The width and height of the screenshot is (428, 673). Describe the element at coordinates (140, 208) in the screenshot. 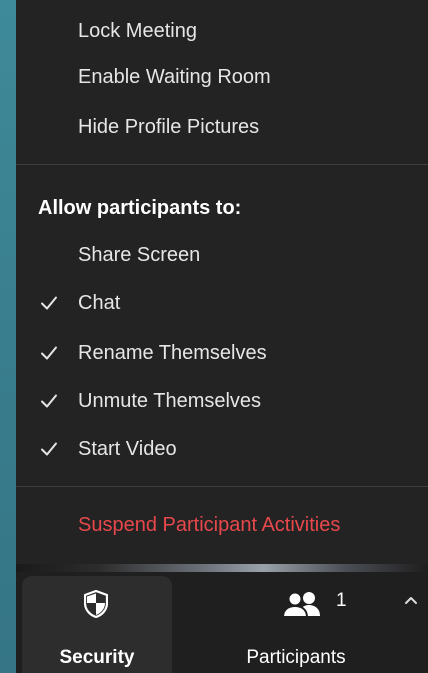

I see `allow-participants-heading: Allow participants to:` at that location.